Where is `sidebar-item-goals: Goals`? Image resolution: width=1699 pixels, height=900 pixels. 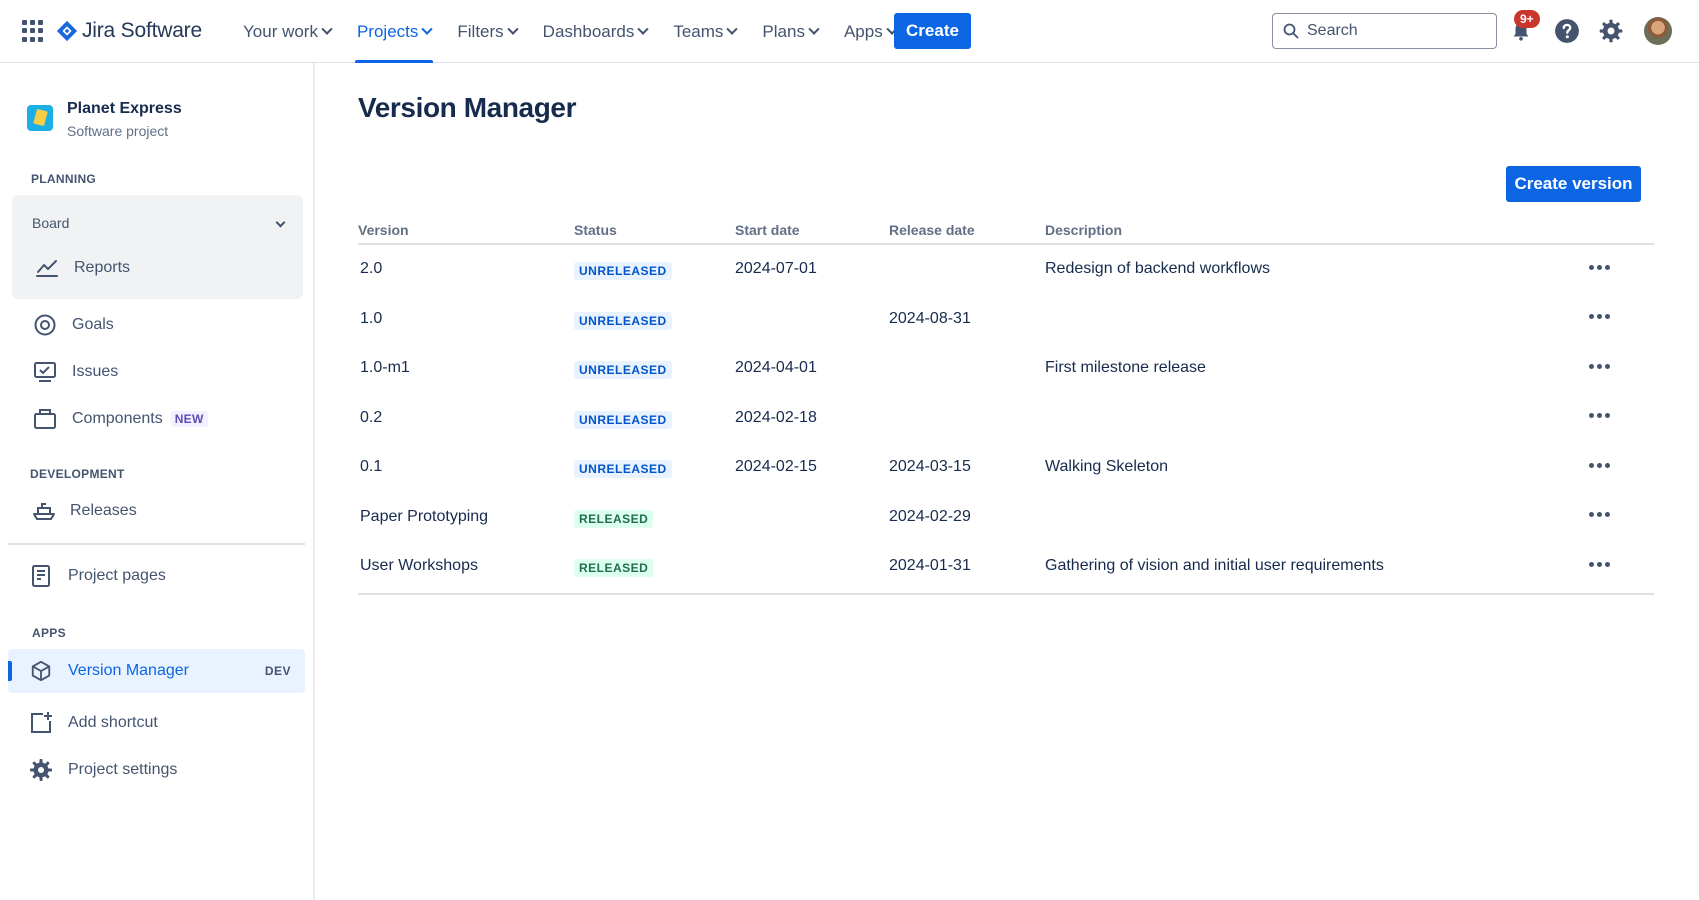 sidebar-item-goals: Goals is located at coordinates (156, 325).